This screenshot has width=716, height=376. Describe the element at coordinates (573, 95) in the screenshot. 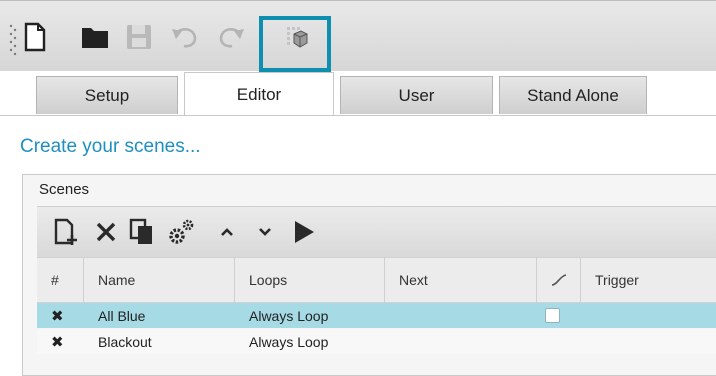

I see `tab-stand-alone: Stand Alone` at that location.